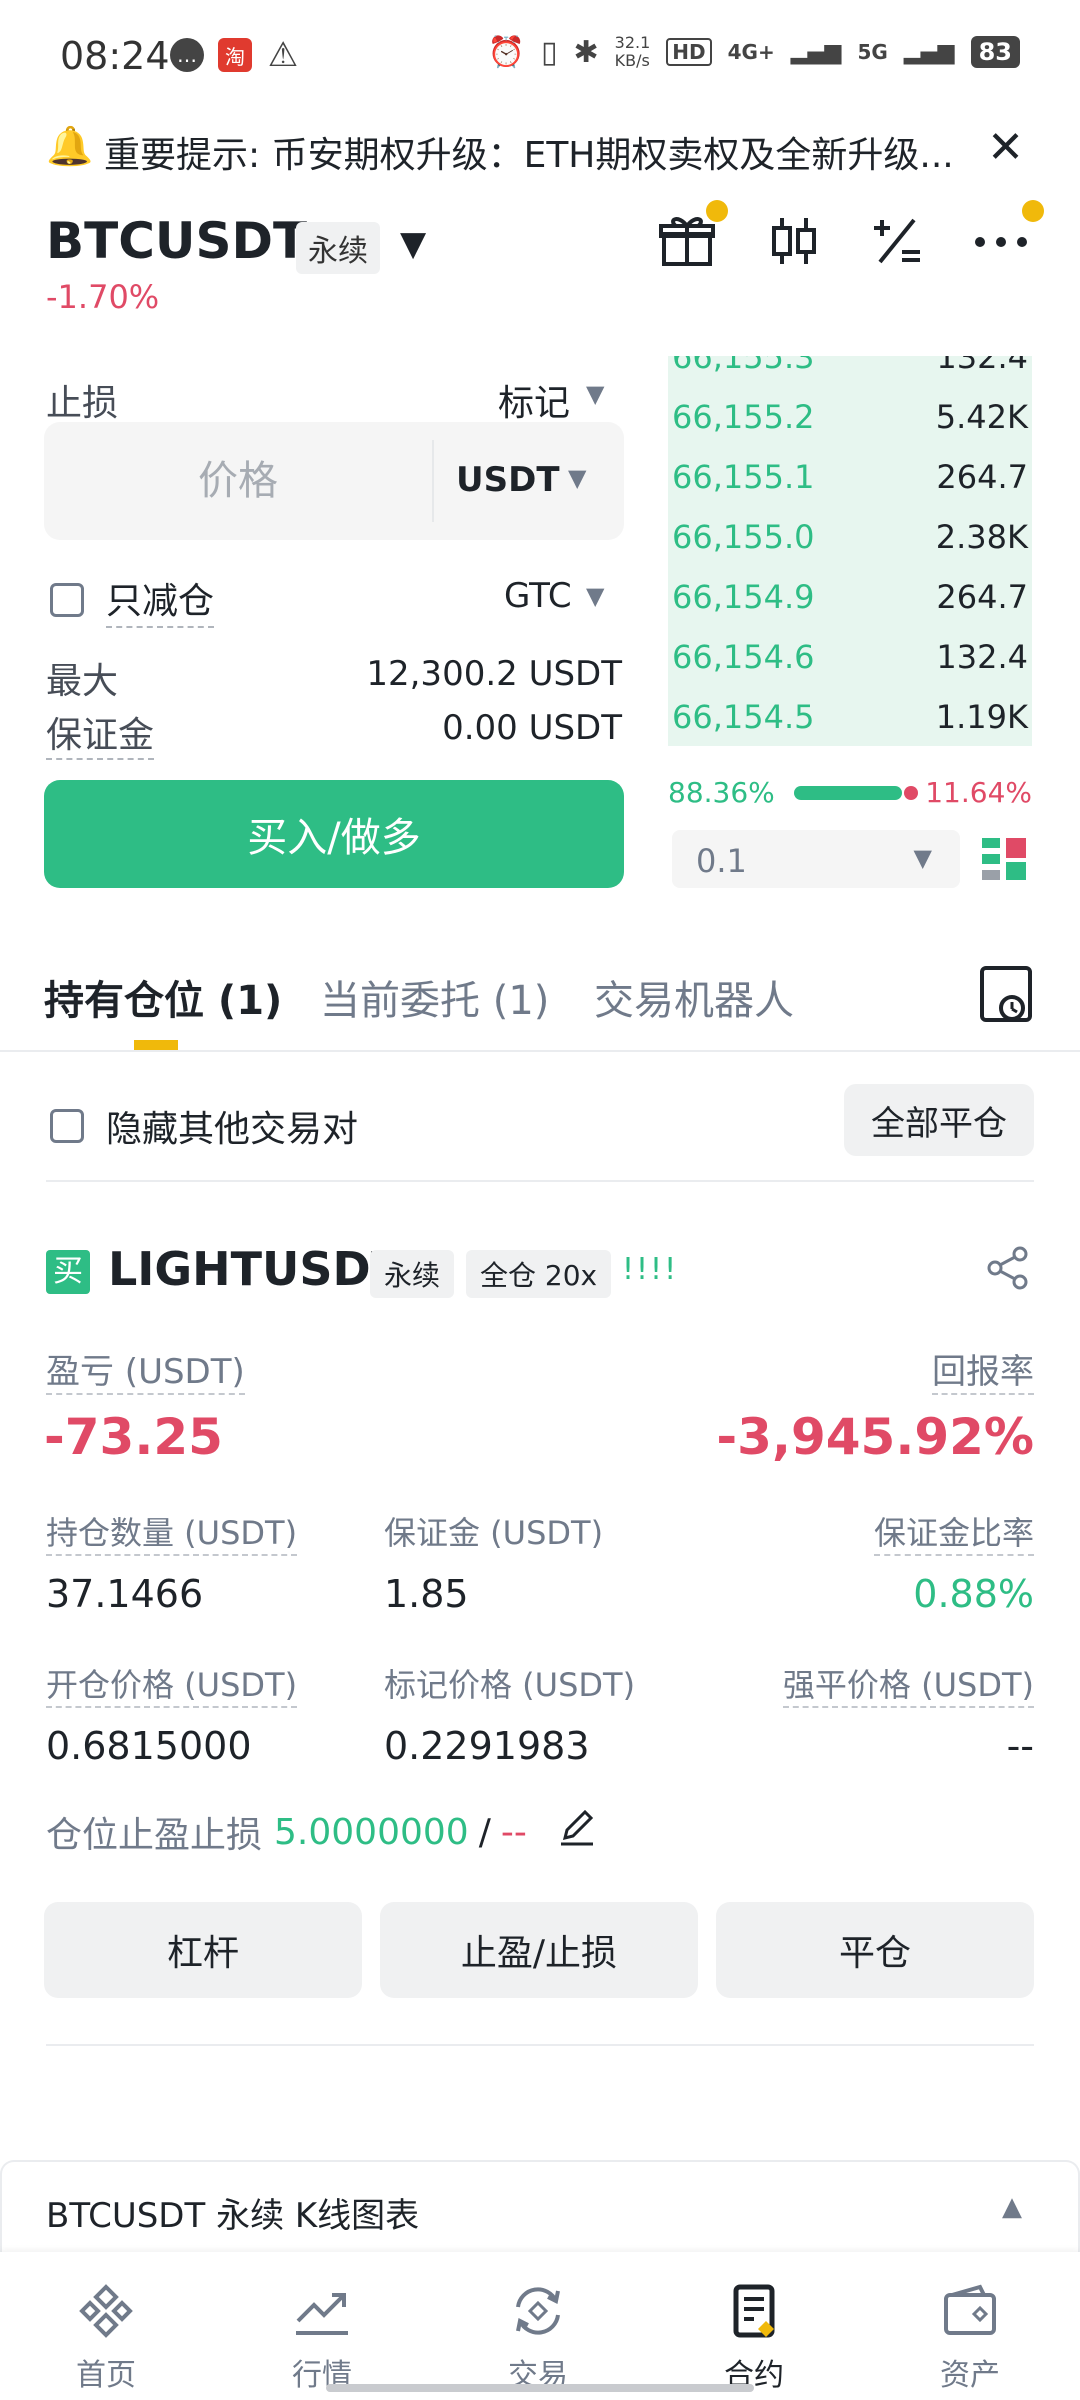 Image resolution: width=1080 pixels, height=2400 pixels. I want to click on leverage-button: 杠杆, so click(203, 1950).